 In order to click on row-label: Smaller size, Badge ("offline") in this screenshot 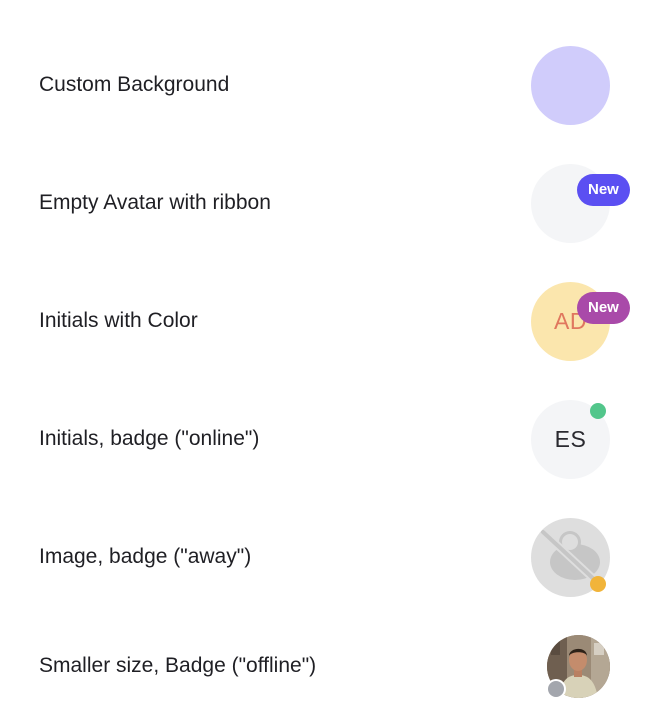, I will do `click(178, 665)`.